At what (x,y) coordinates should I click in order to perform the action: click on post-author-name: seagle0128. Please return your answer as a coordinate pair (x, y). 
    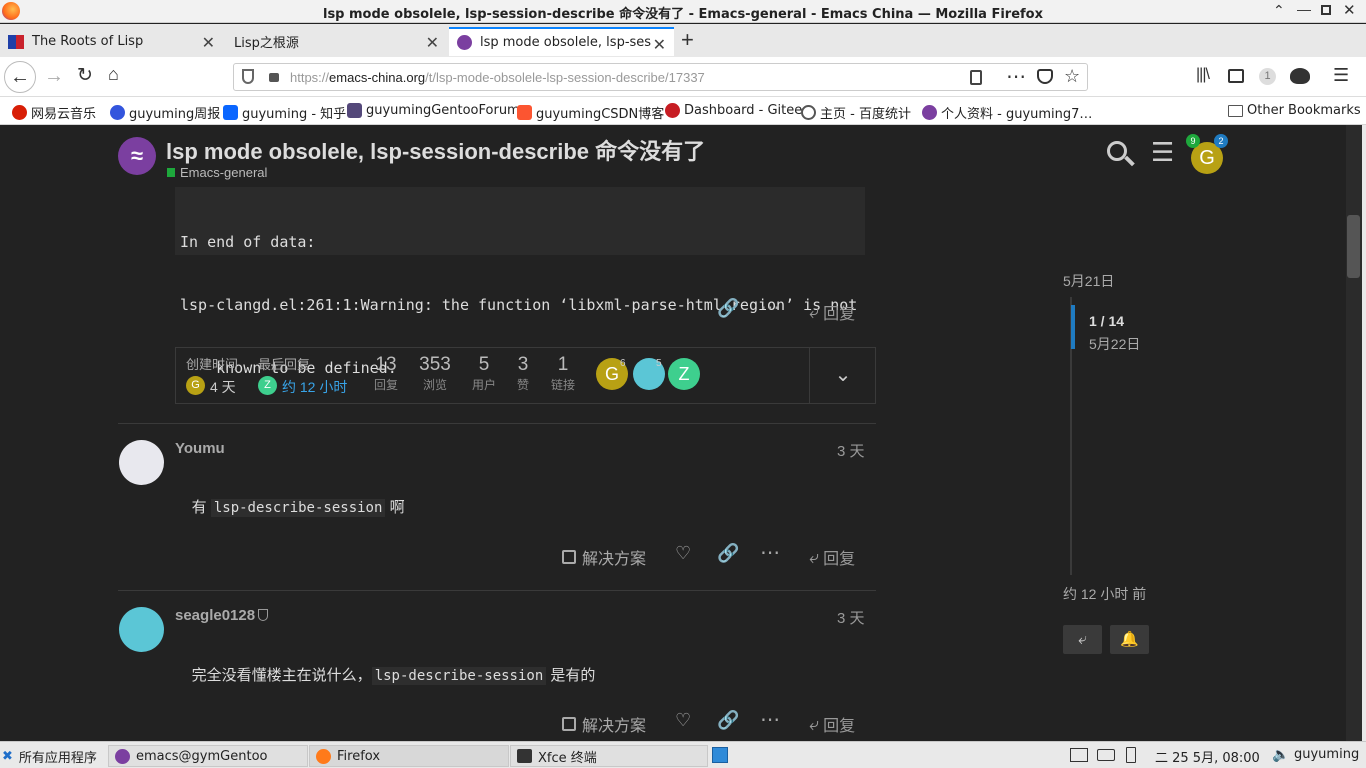
    Looking at the image, I should click on (215, 615).